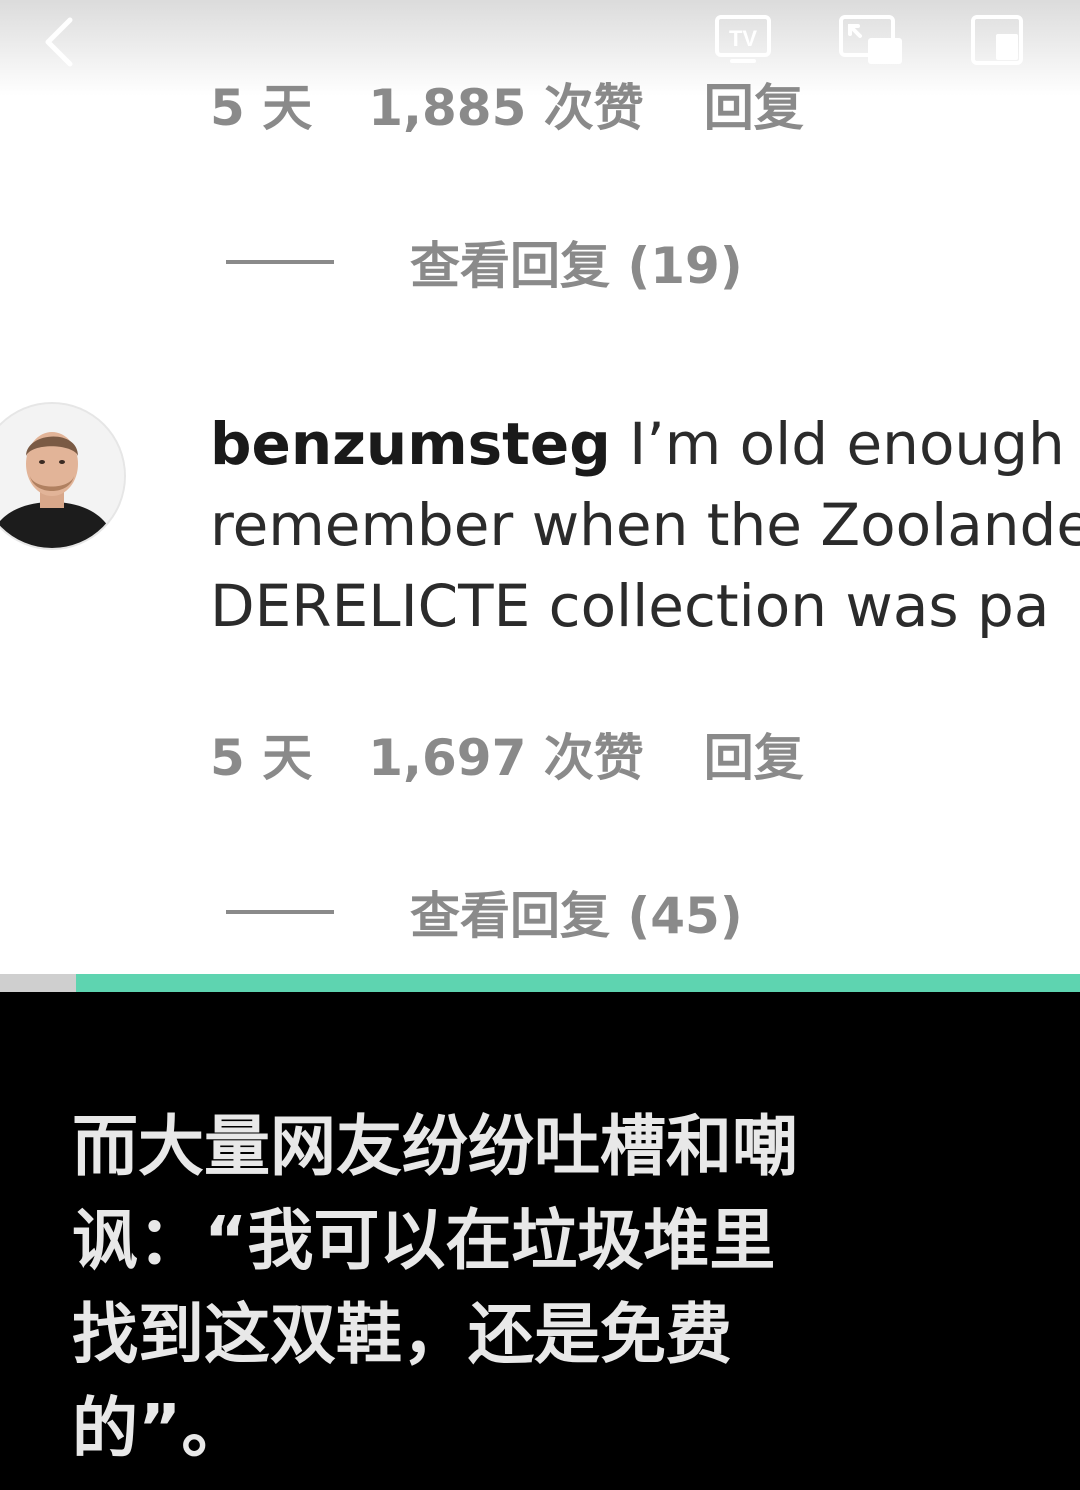  I want to click on video-progress-bar, so click(540, 983).